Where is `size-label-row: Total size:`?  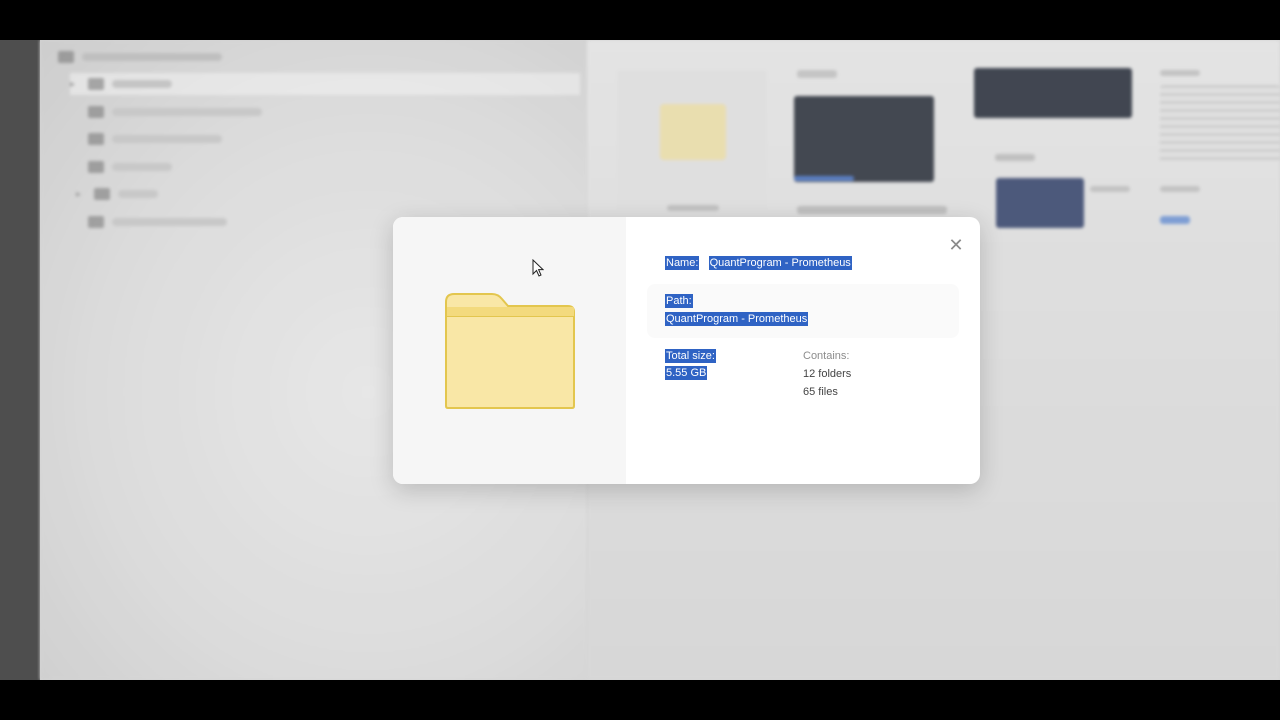
size-label-row: Total size: is located at coordinates (690, 356).